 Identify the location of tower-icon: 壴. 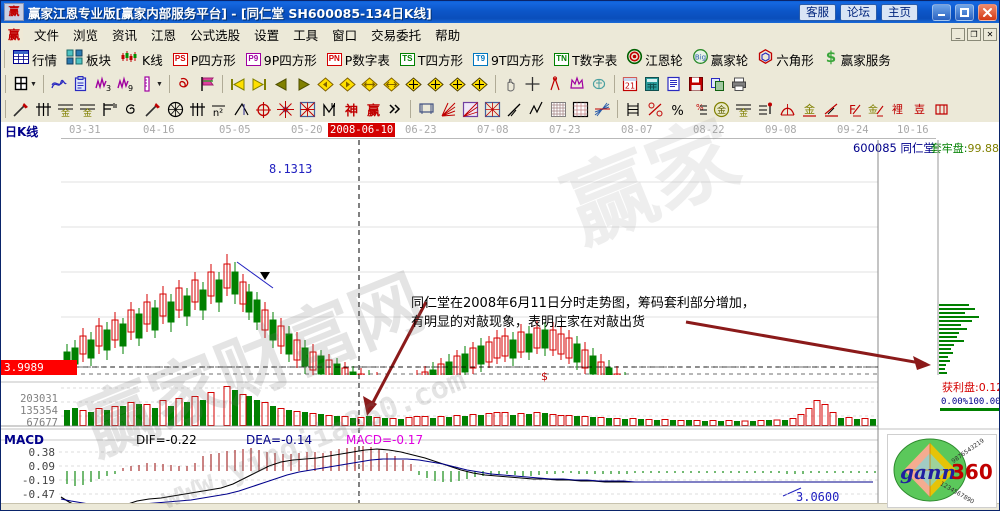
(919, 109).